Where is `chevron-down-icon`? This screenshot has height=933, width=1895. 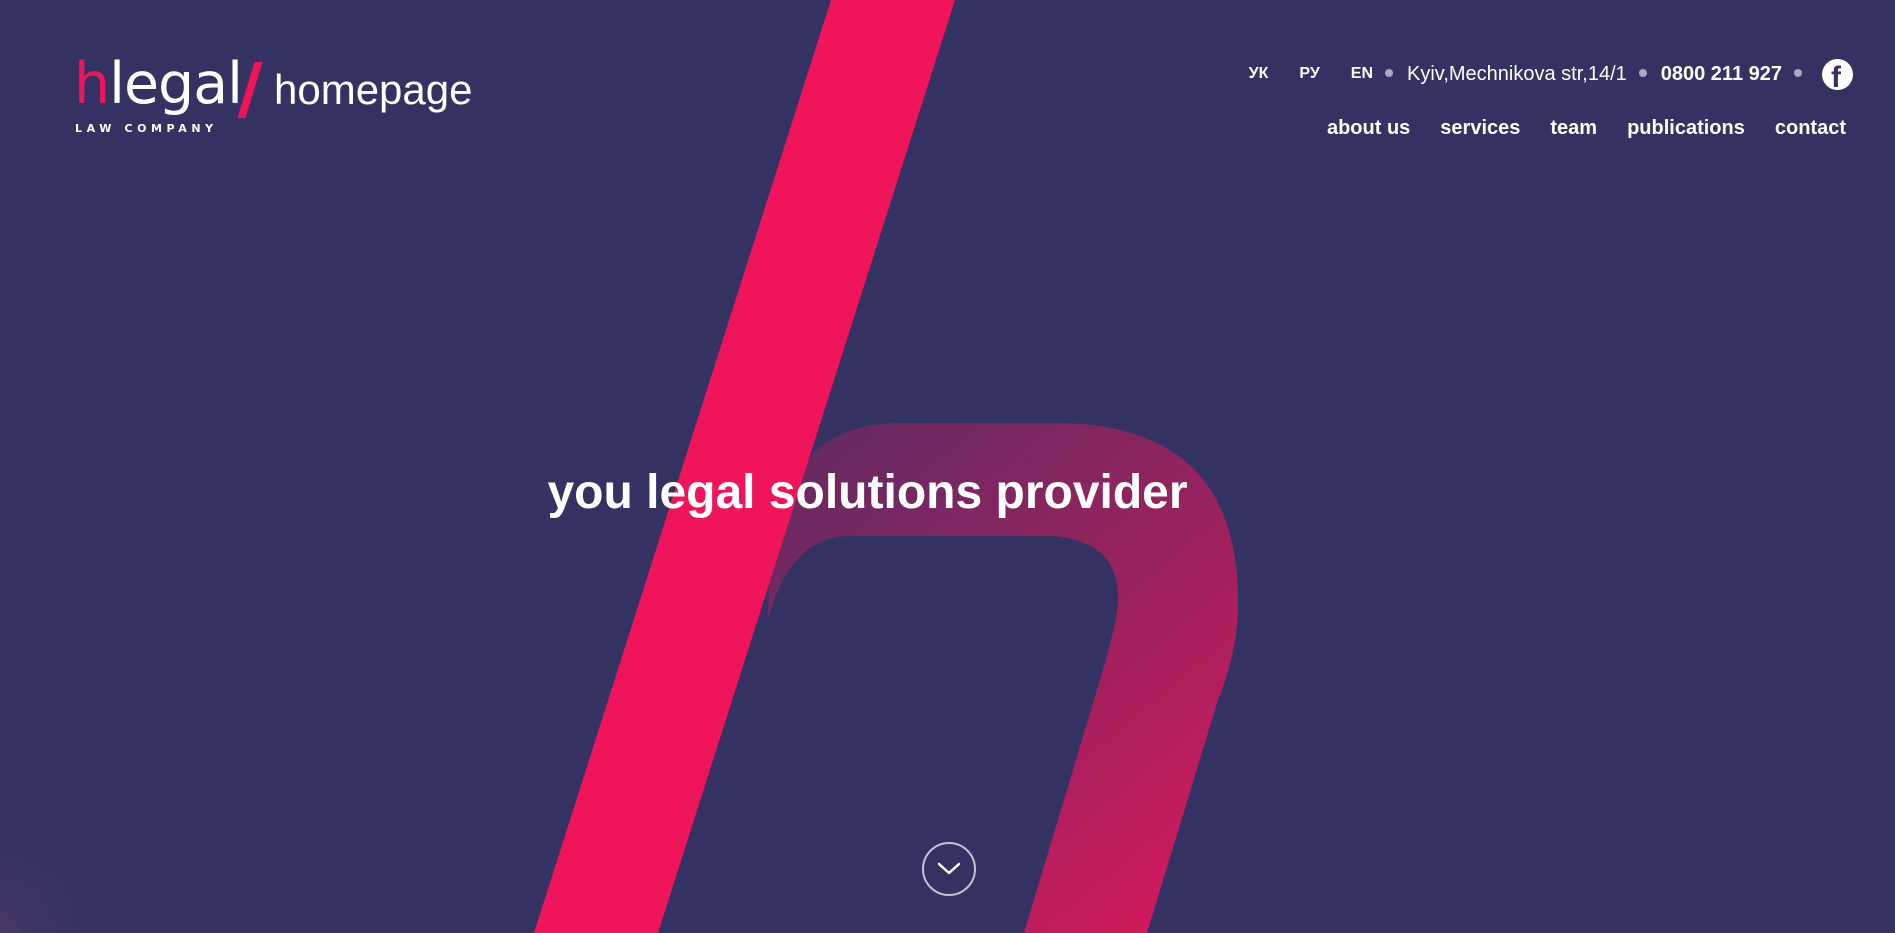
chevron-down-icon is located at coordinates (949, 868).